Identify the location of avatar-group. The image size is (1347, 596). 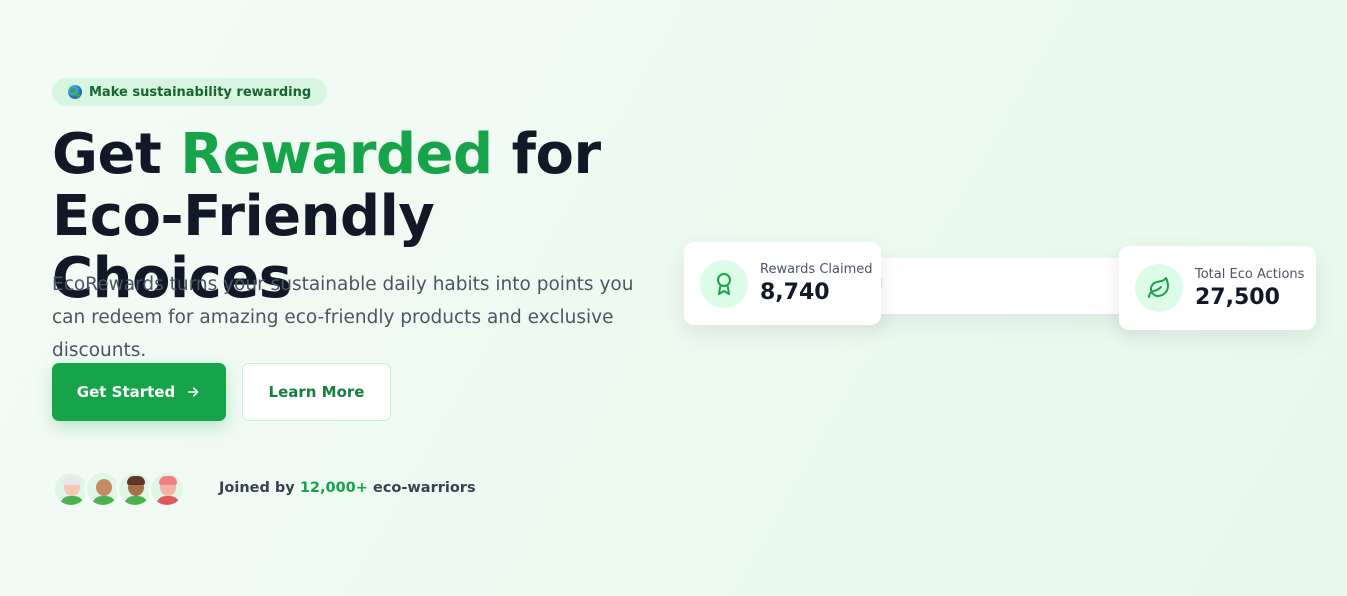
(119, 489).